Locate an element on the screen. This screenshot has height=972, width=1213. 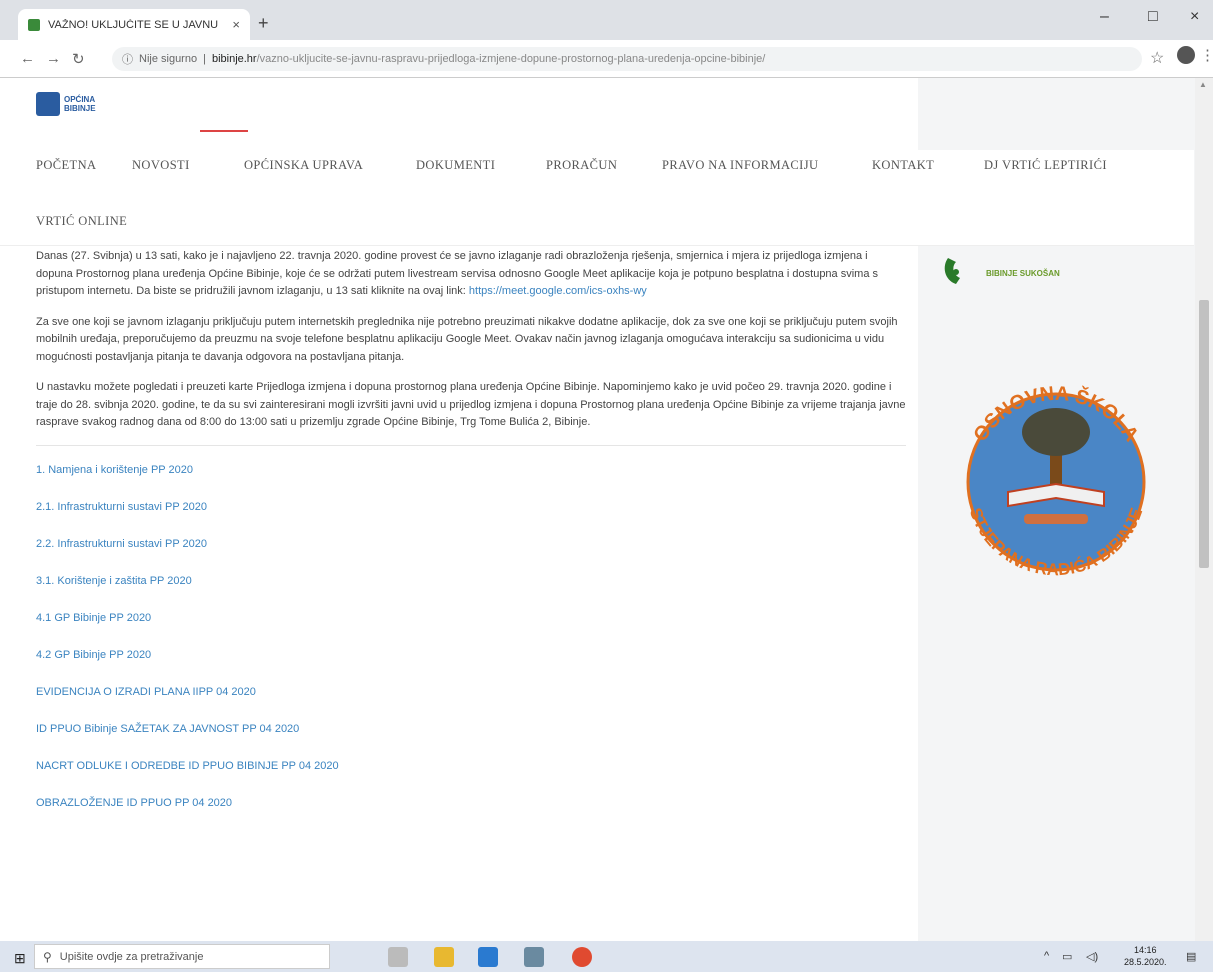
search-icon: ⚲ is located at coordinates (47, 956).